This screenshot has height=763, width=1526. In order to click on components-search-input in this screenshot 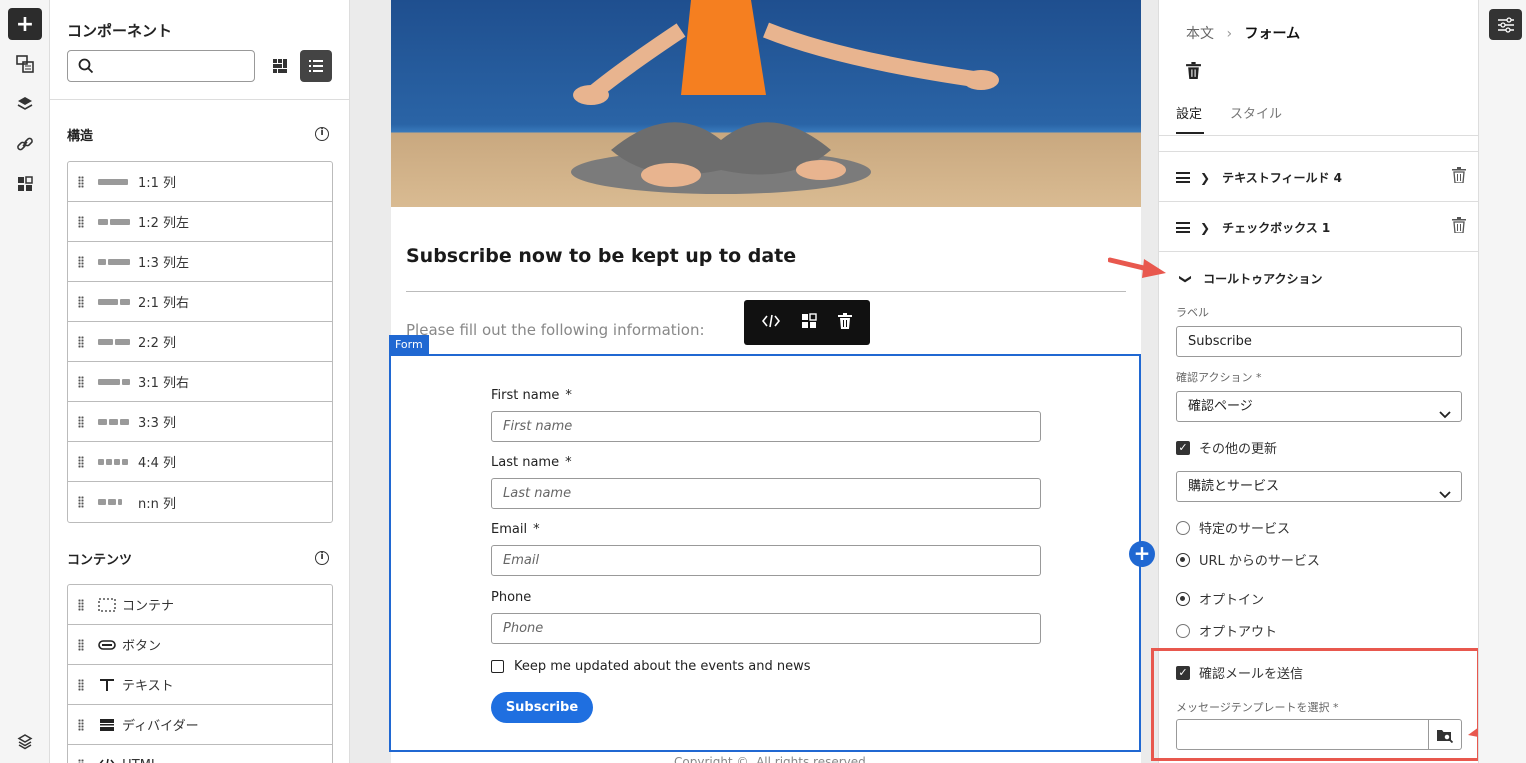, I will do `click(161, 66)`.